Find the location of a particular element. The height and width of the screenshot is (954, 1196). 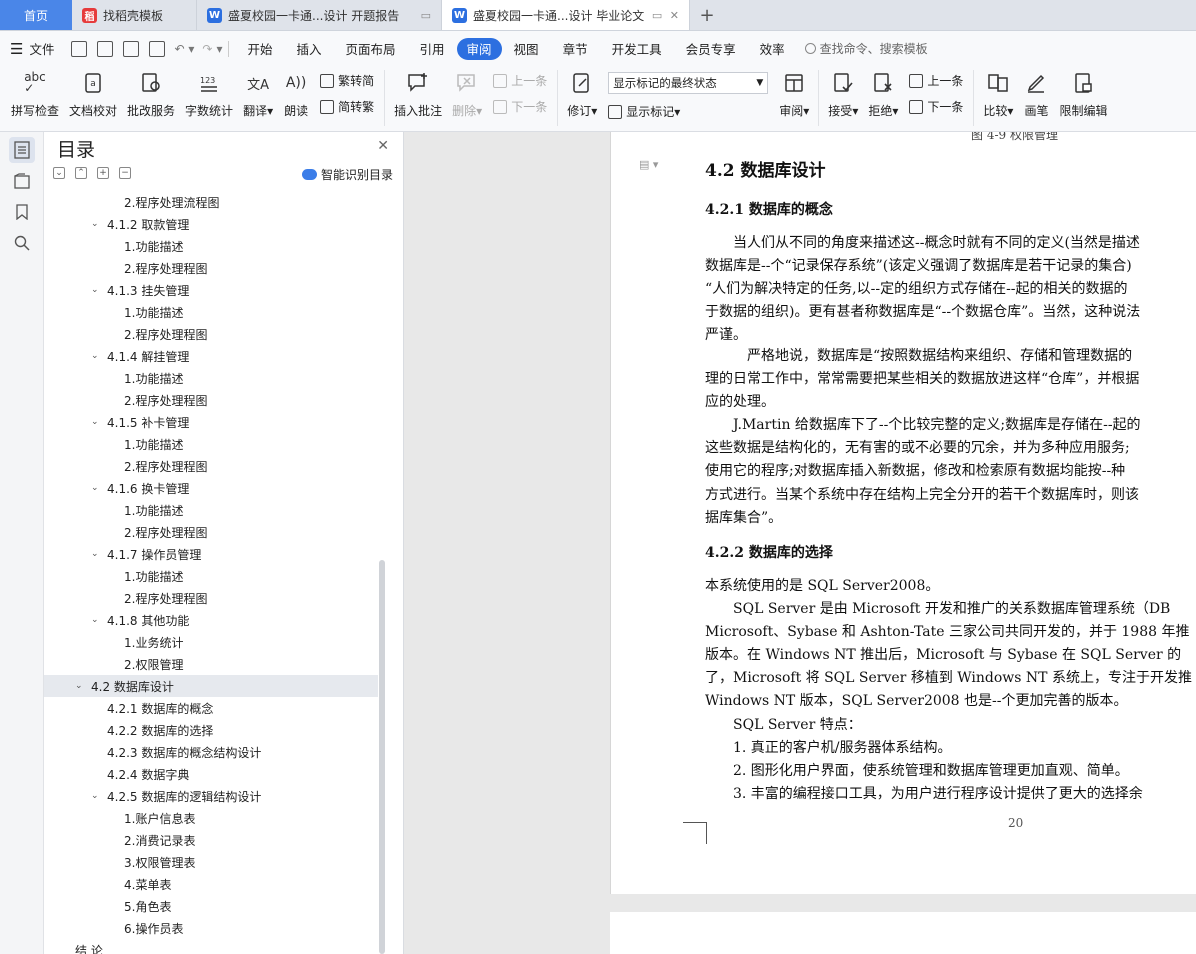

collapse-all-icon: ⌄ is located at coordinates (59, 173).